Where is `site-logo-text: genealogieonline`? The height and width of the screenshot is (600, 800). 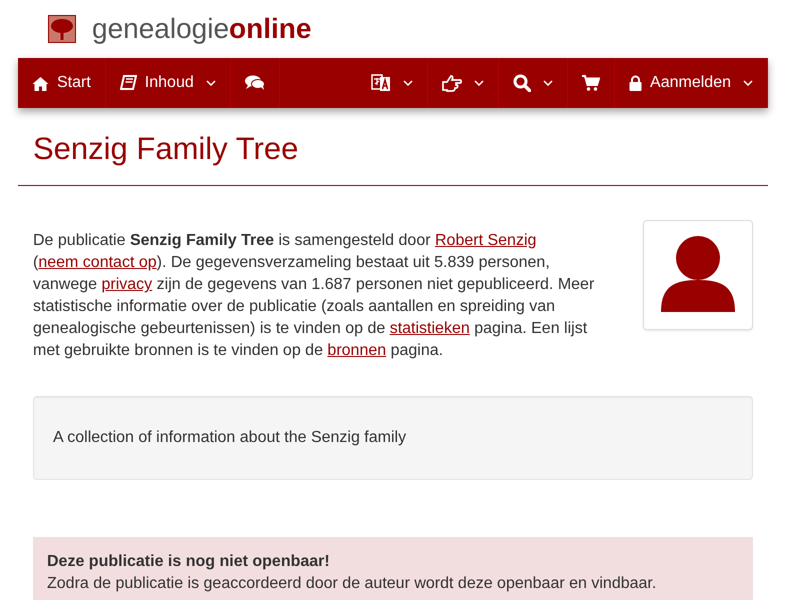 site-logo-text: genealogieonline is located at coordinates (202, 29).